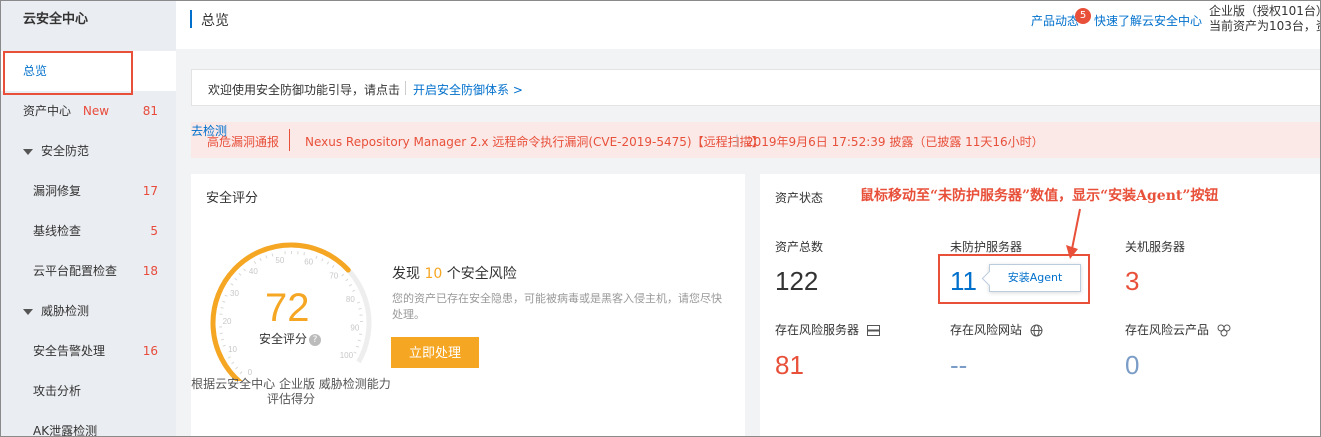 Image resolution: width=1321 pixels, height=437 pixels. I want to click on sidebar-item-alerts: 安全告警处理 16, so click(88, 351).